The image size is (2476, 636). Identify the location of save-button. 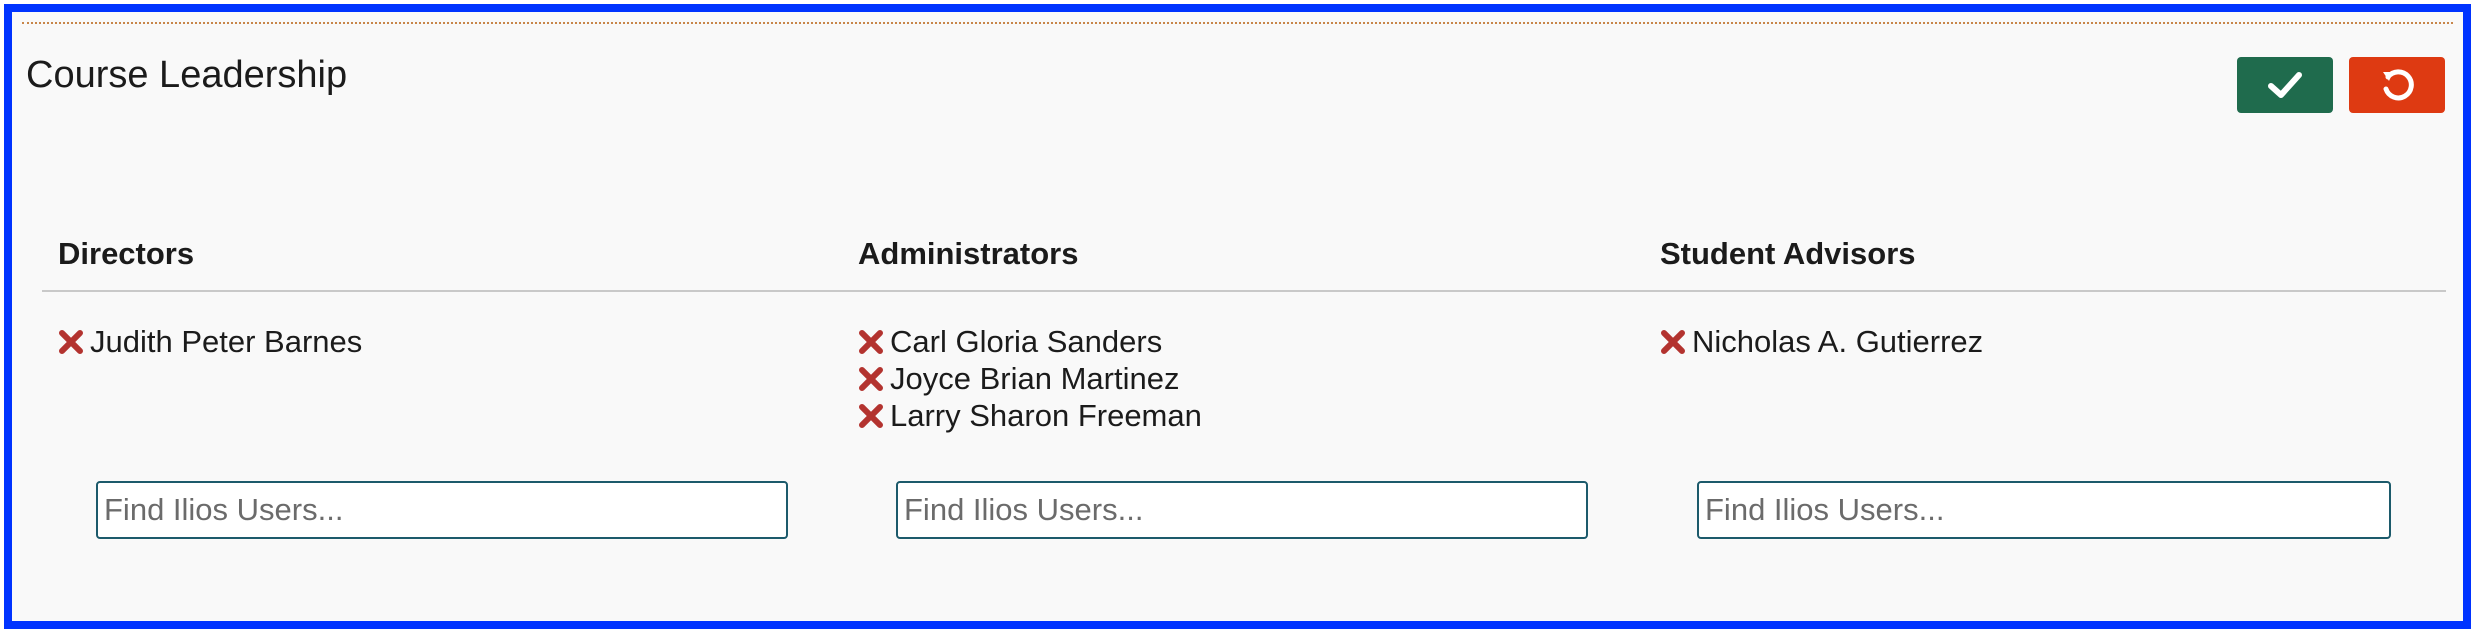
(2285, 85).